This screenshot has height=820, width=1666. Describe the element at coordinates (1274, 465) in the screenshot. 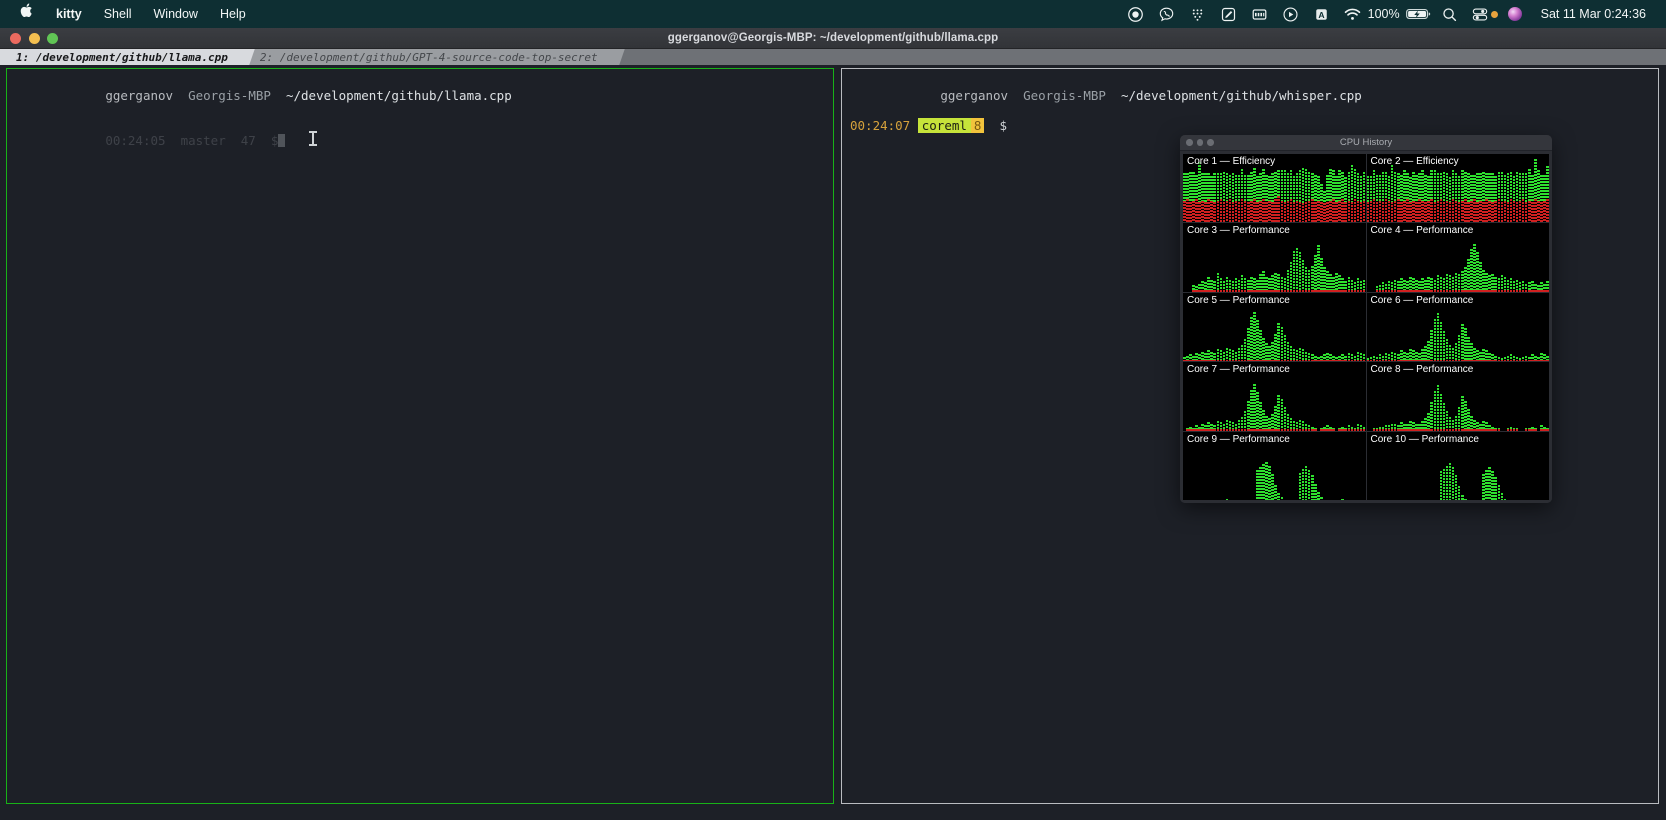

I see `cpu-core-cell-9: Core 9 — Performance` at that location.